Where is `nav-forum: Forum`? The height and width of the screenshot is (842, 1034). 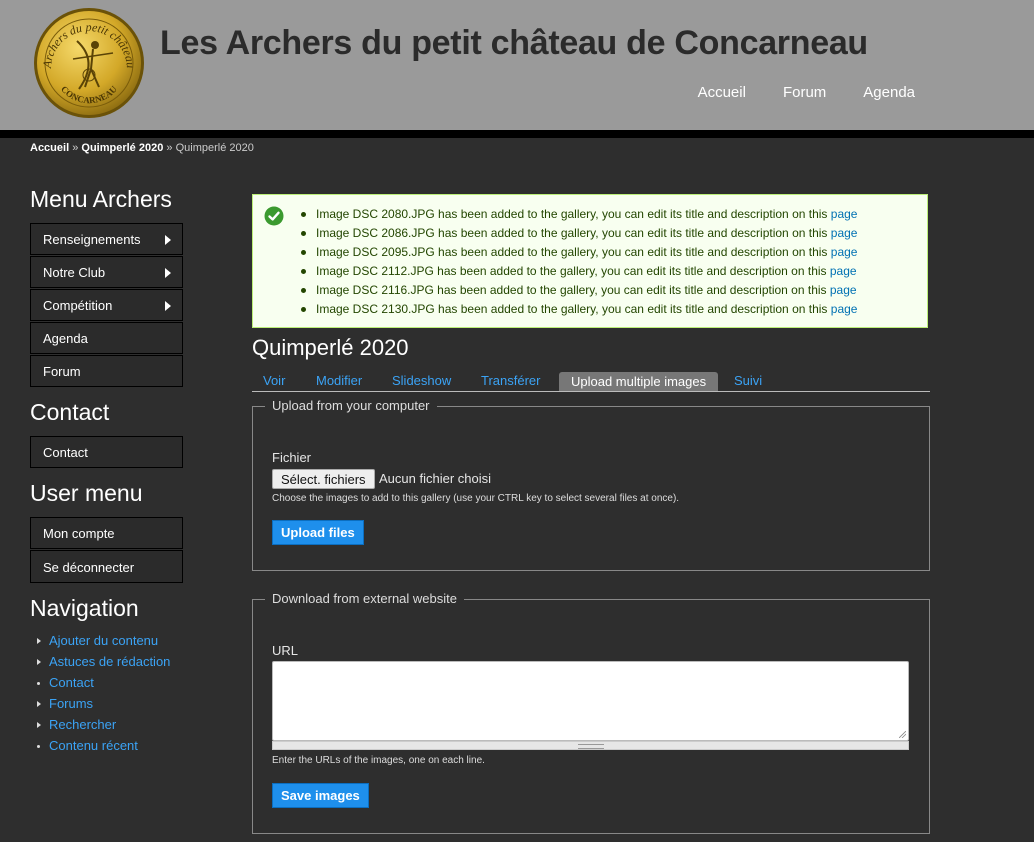 nav-forum: Forum is located at coordinates (804, 92).